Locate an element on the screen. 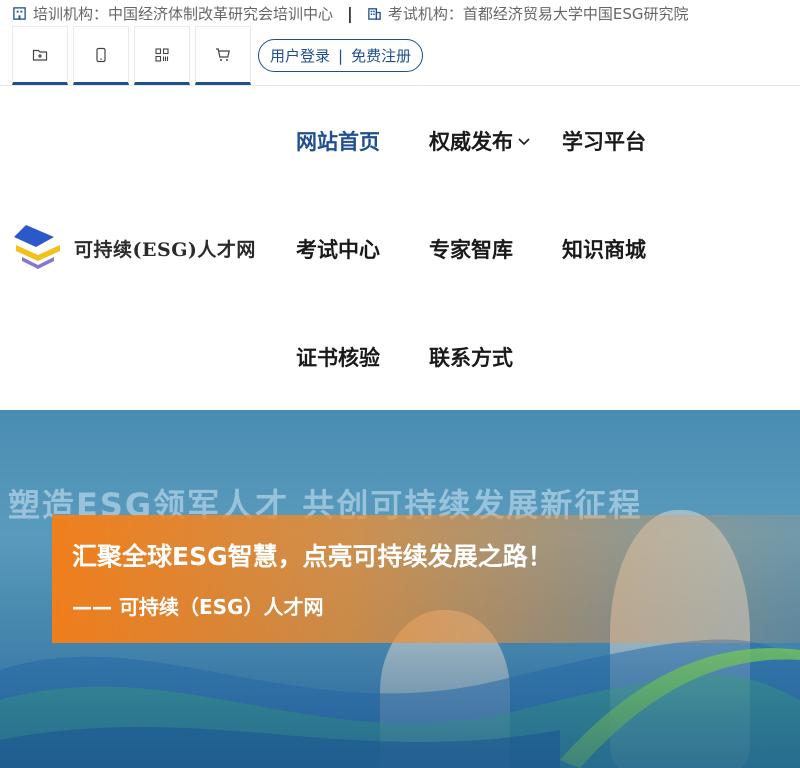 The height and width of the screenshot is (768, 800). exam-org-text: 考试机构：首都经济贸易大学中国ESG研究院 is located at coordinates (538, 13).